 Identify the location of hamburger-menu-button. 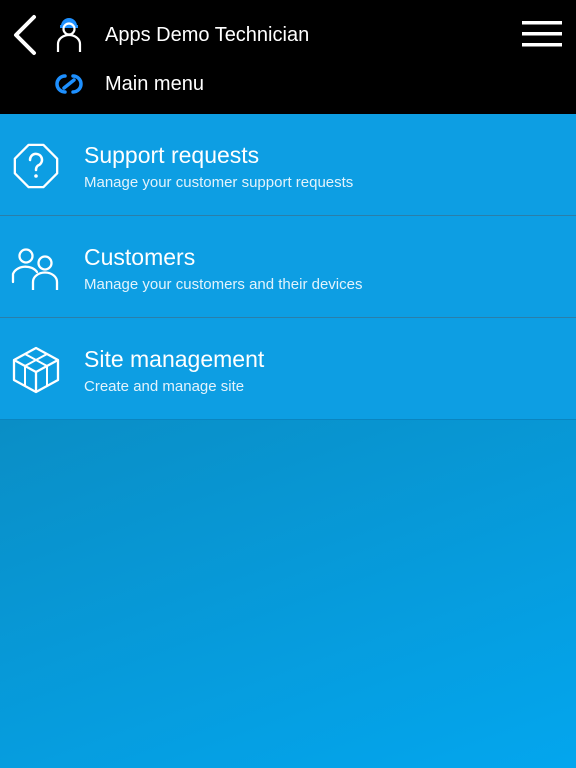
(542, 35).